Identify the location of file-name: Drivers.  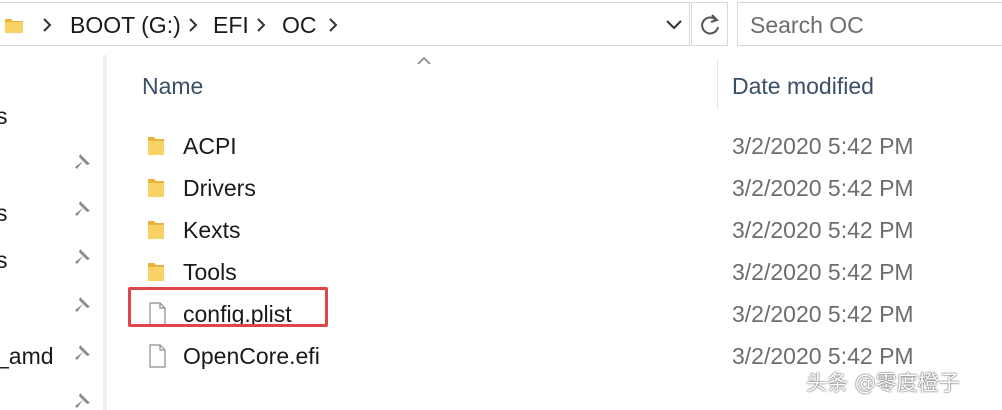
(219, 188).